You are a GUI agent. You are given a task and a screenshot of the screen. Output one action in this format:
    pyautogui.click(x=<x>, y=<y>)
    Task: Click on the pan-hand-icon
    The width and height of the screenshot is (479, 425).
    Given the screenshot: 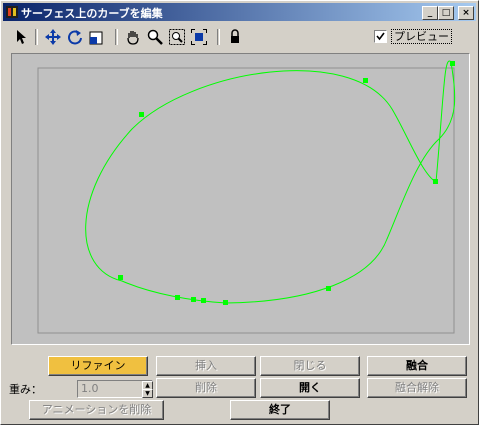 What is the action you would take?
    pyautogui.click(x=133, y=37)
    